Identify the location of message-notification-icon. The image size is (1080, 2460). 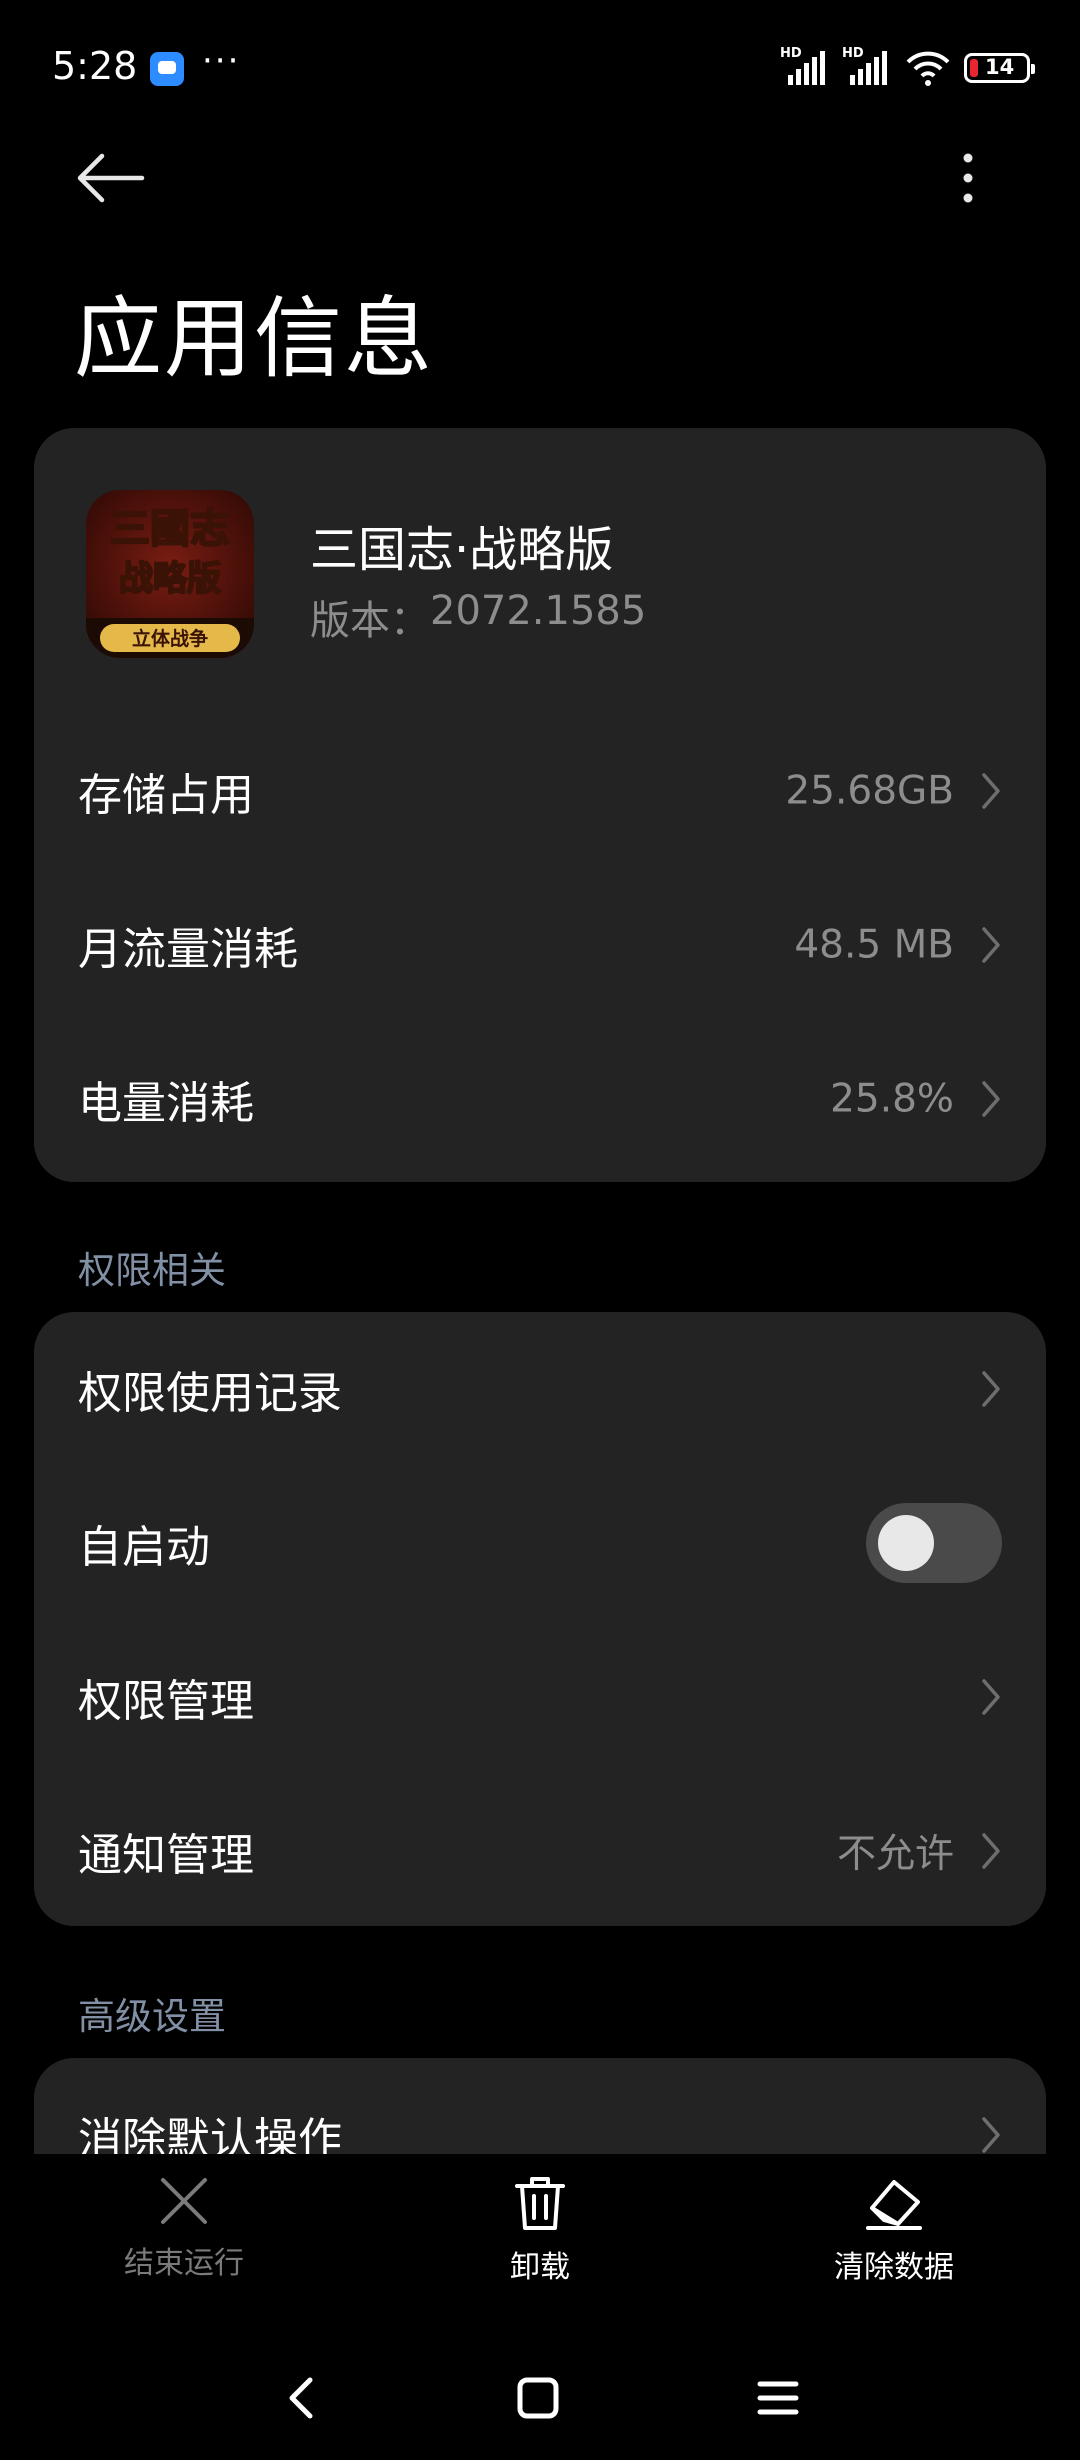
(167, 69).